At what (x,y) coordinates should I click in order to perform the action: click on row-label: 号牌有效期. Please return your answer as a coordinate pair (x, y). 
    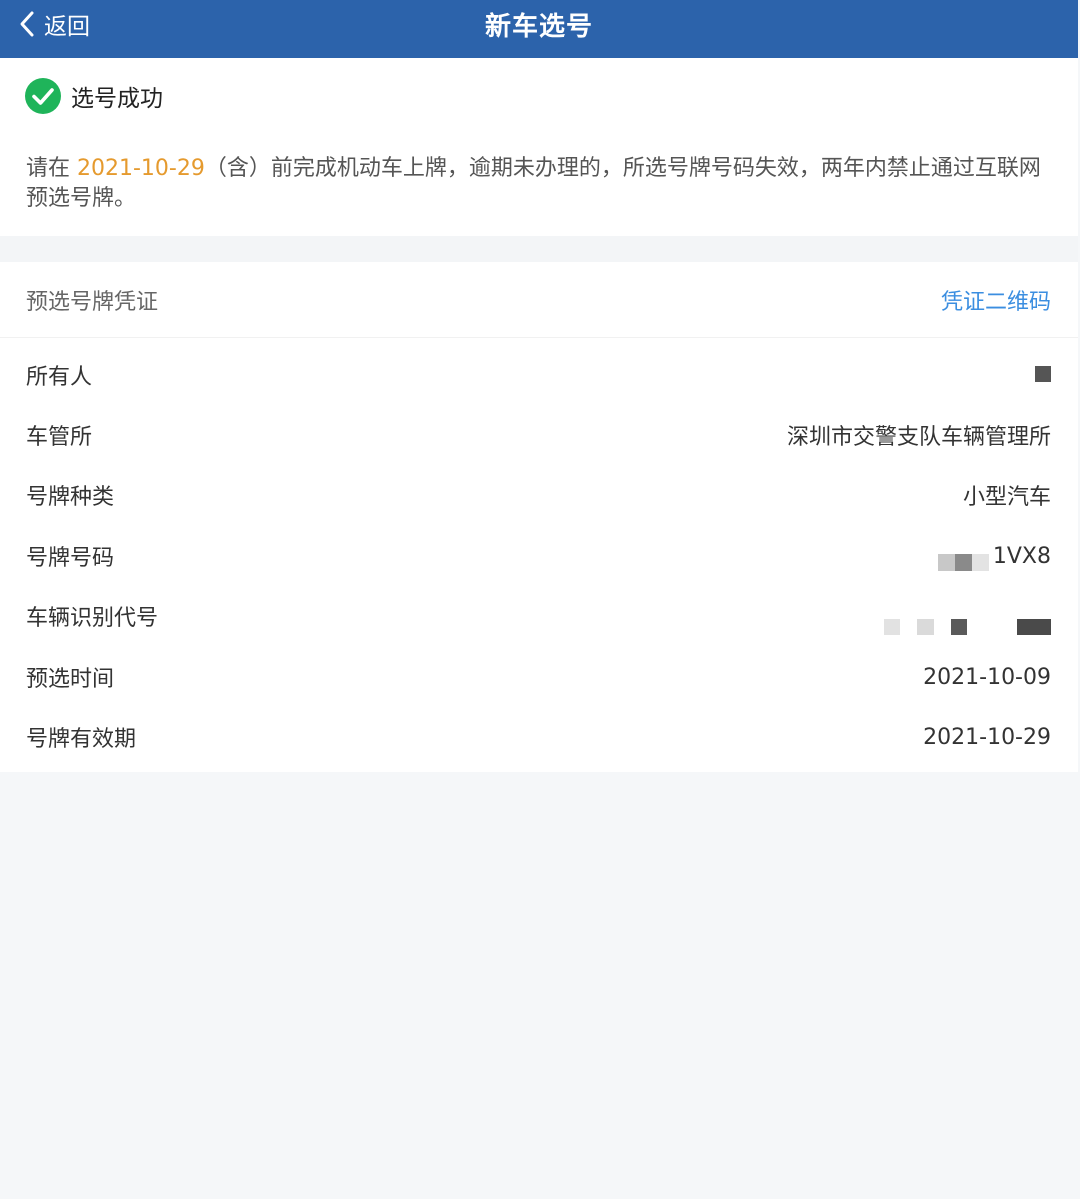
    Looking at the image, I should click on (81, 739).